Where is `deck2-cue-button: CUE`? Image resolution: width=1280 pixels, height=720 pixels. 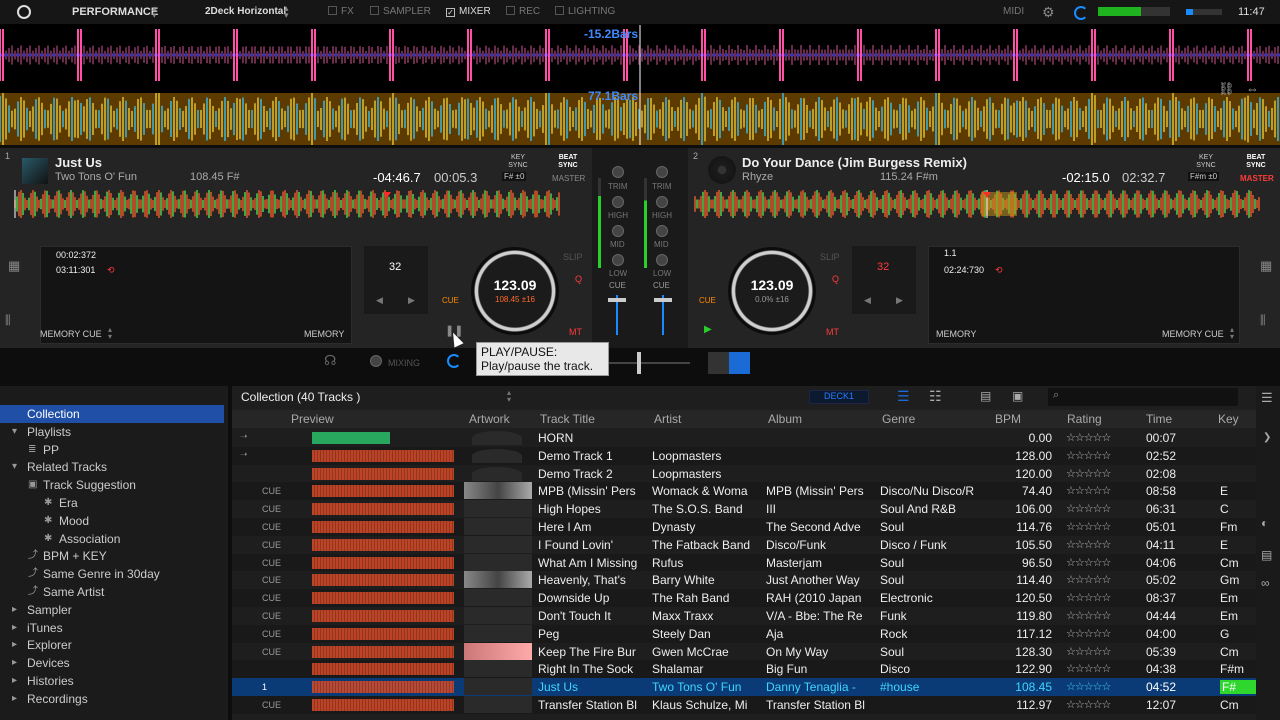 deck2-cue-button: CUE is located at coordinates (707, 300).